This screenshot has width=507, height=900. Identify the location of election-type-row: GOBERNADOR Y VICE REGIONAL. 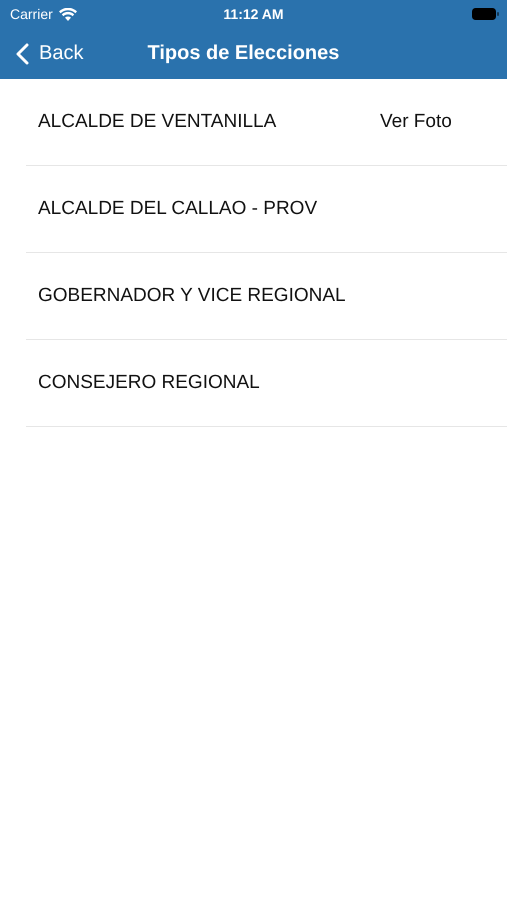
(266, 296).